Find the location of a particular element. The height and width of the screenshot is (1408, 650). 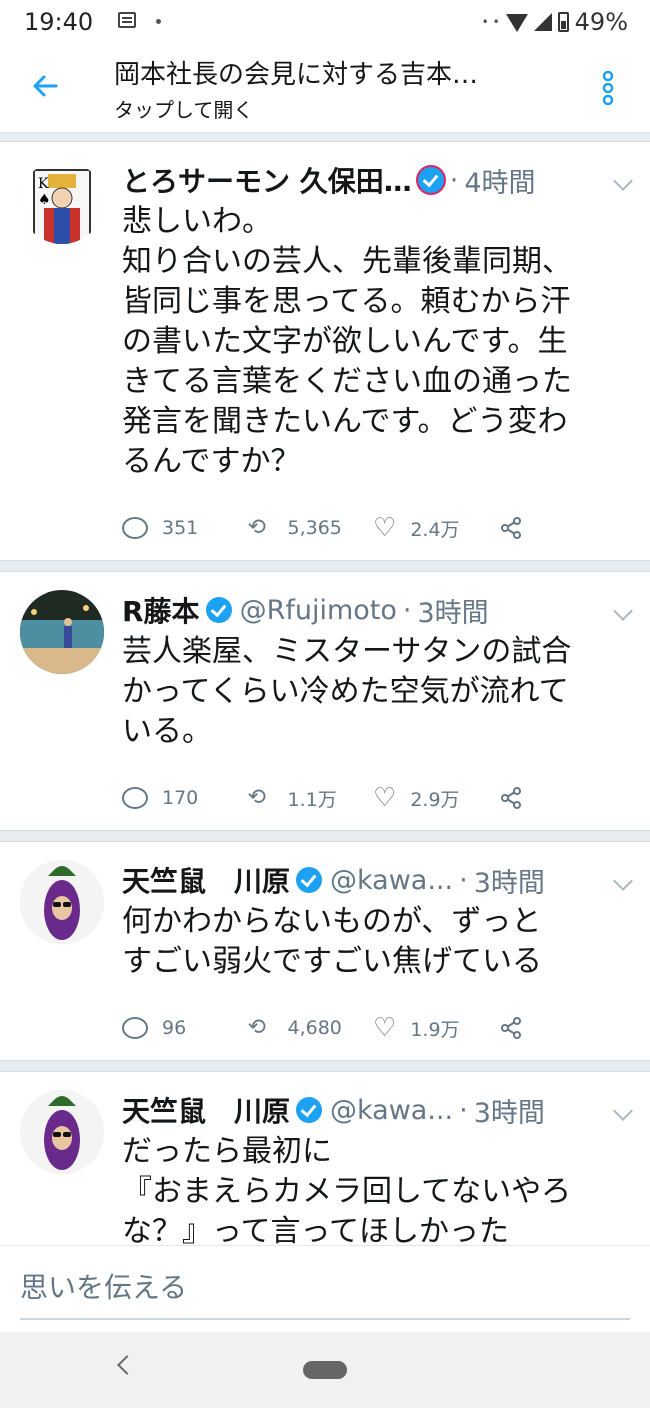

cellular-icon is located at coordinates (542, 22).